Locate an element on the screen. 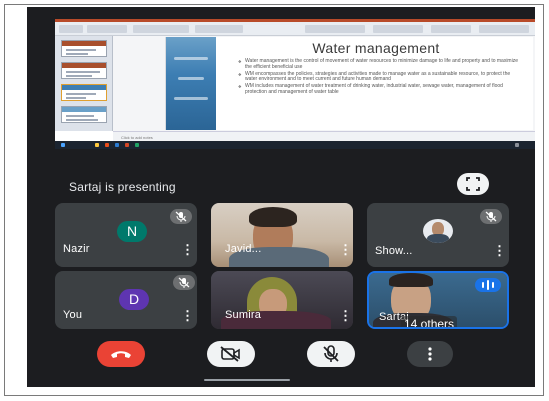 Image resolution: width=549 pixels, height=401 pixels. participant-tile-sartaj: Sartaj 14 others is located at coordinates (438, 300).